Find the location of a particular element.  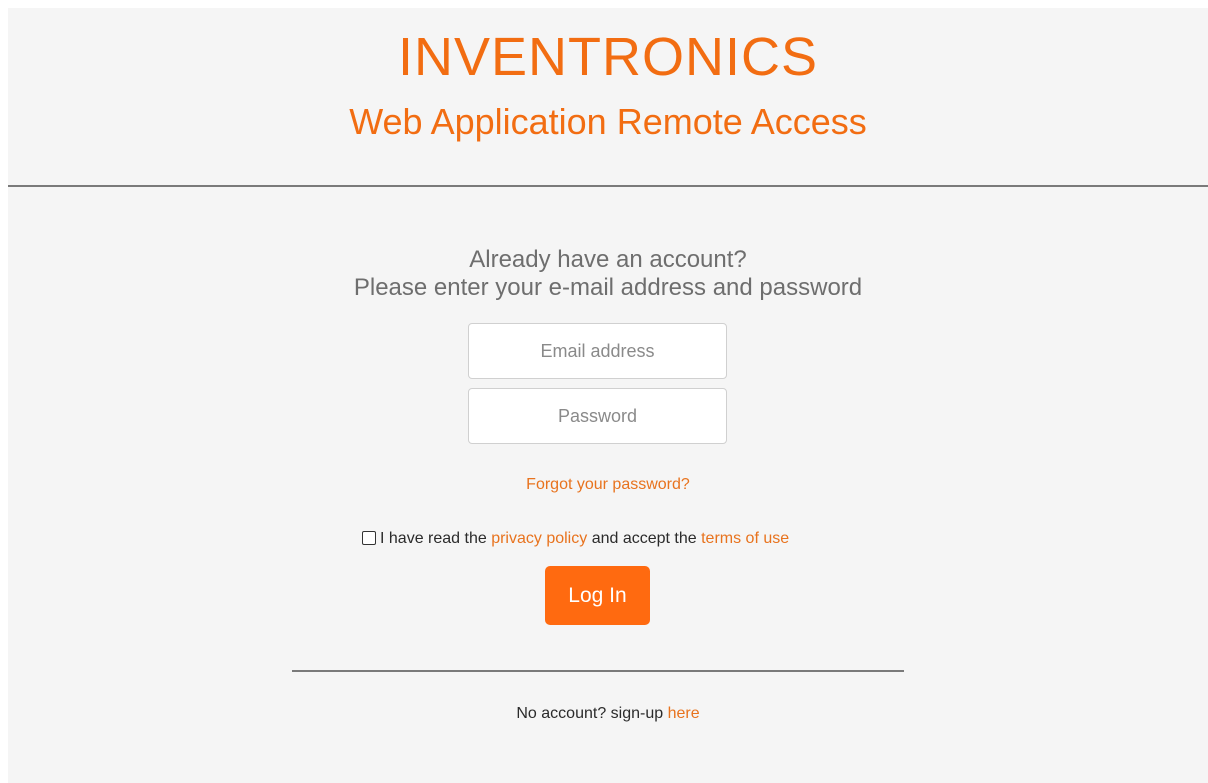

forgot-password-row: Forgot your password? is located at coordinates (608, 485).